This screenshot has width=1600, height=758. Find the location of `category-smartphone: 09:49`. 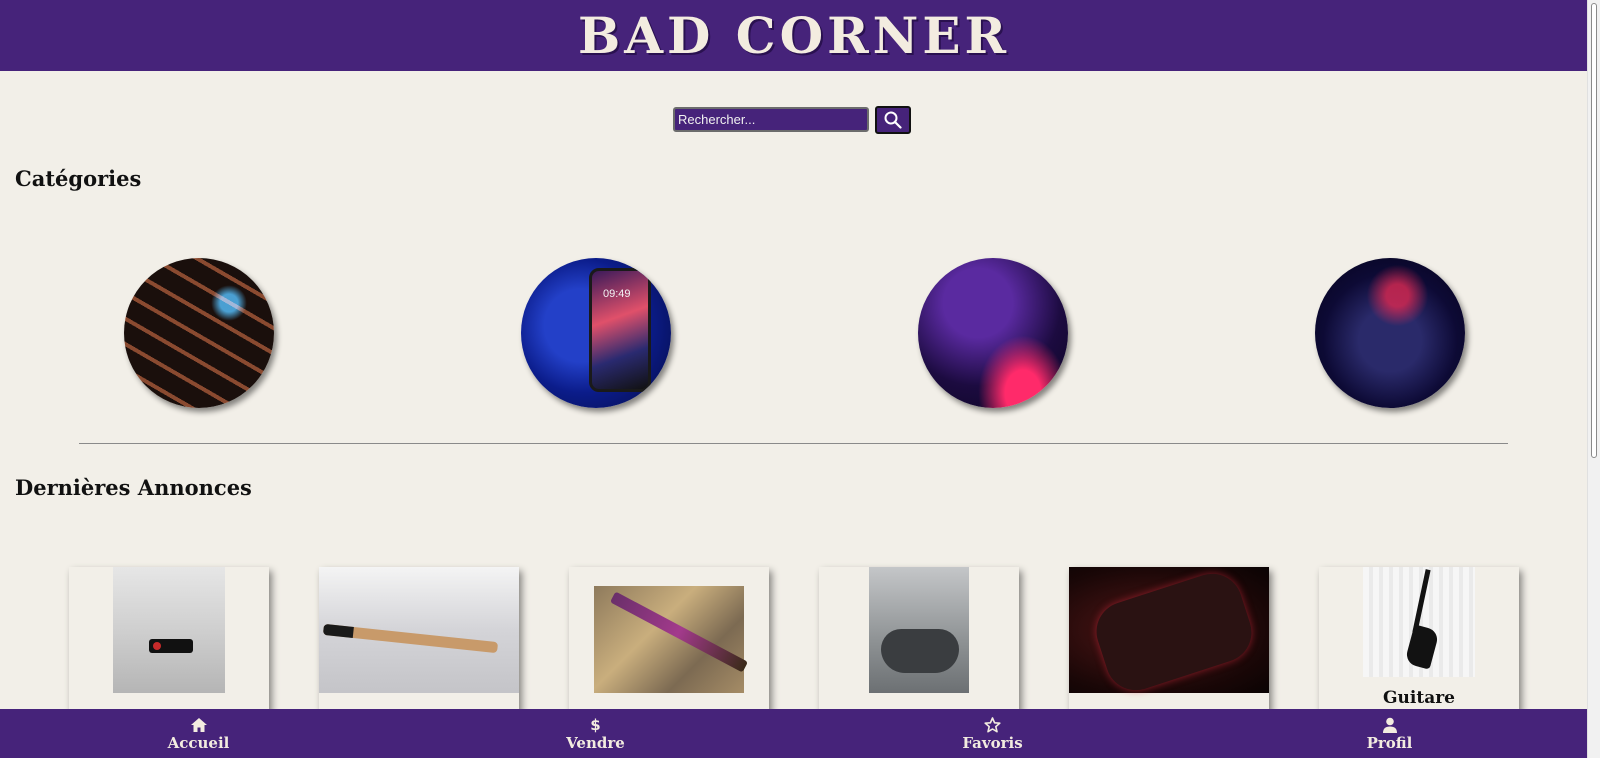

category-smartphone: 09:49 is located at coordinates (596, 333).